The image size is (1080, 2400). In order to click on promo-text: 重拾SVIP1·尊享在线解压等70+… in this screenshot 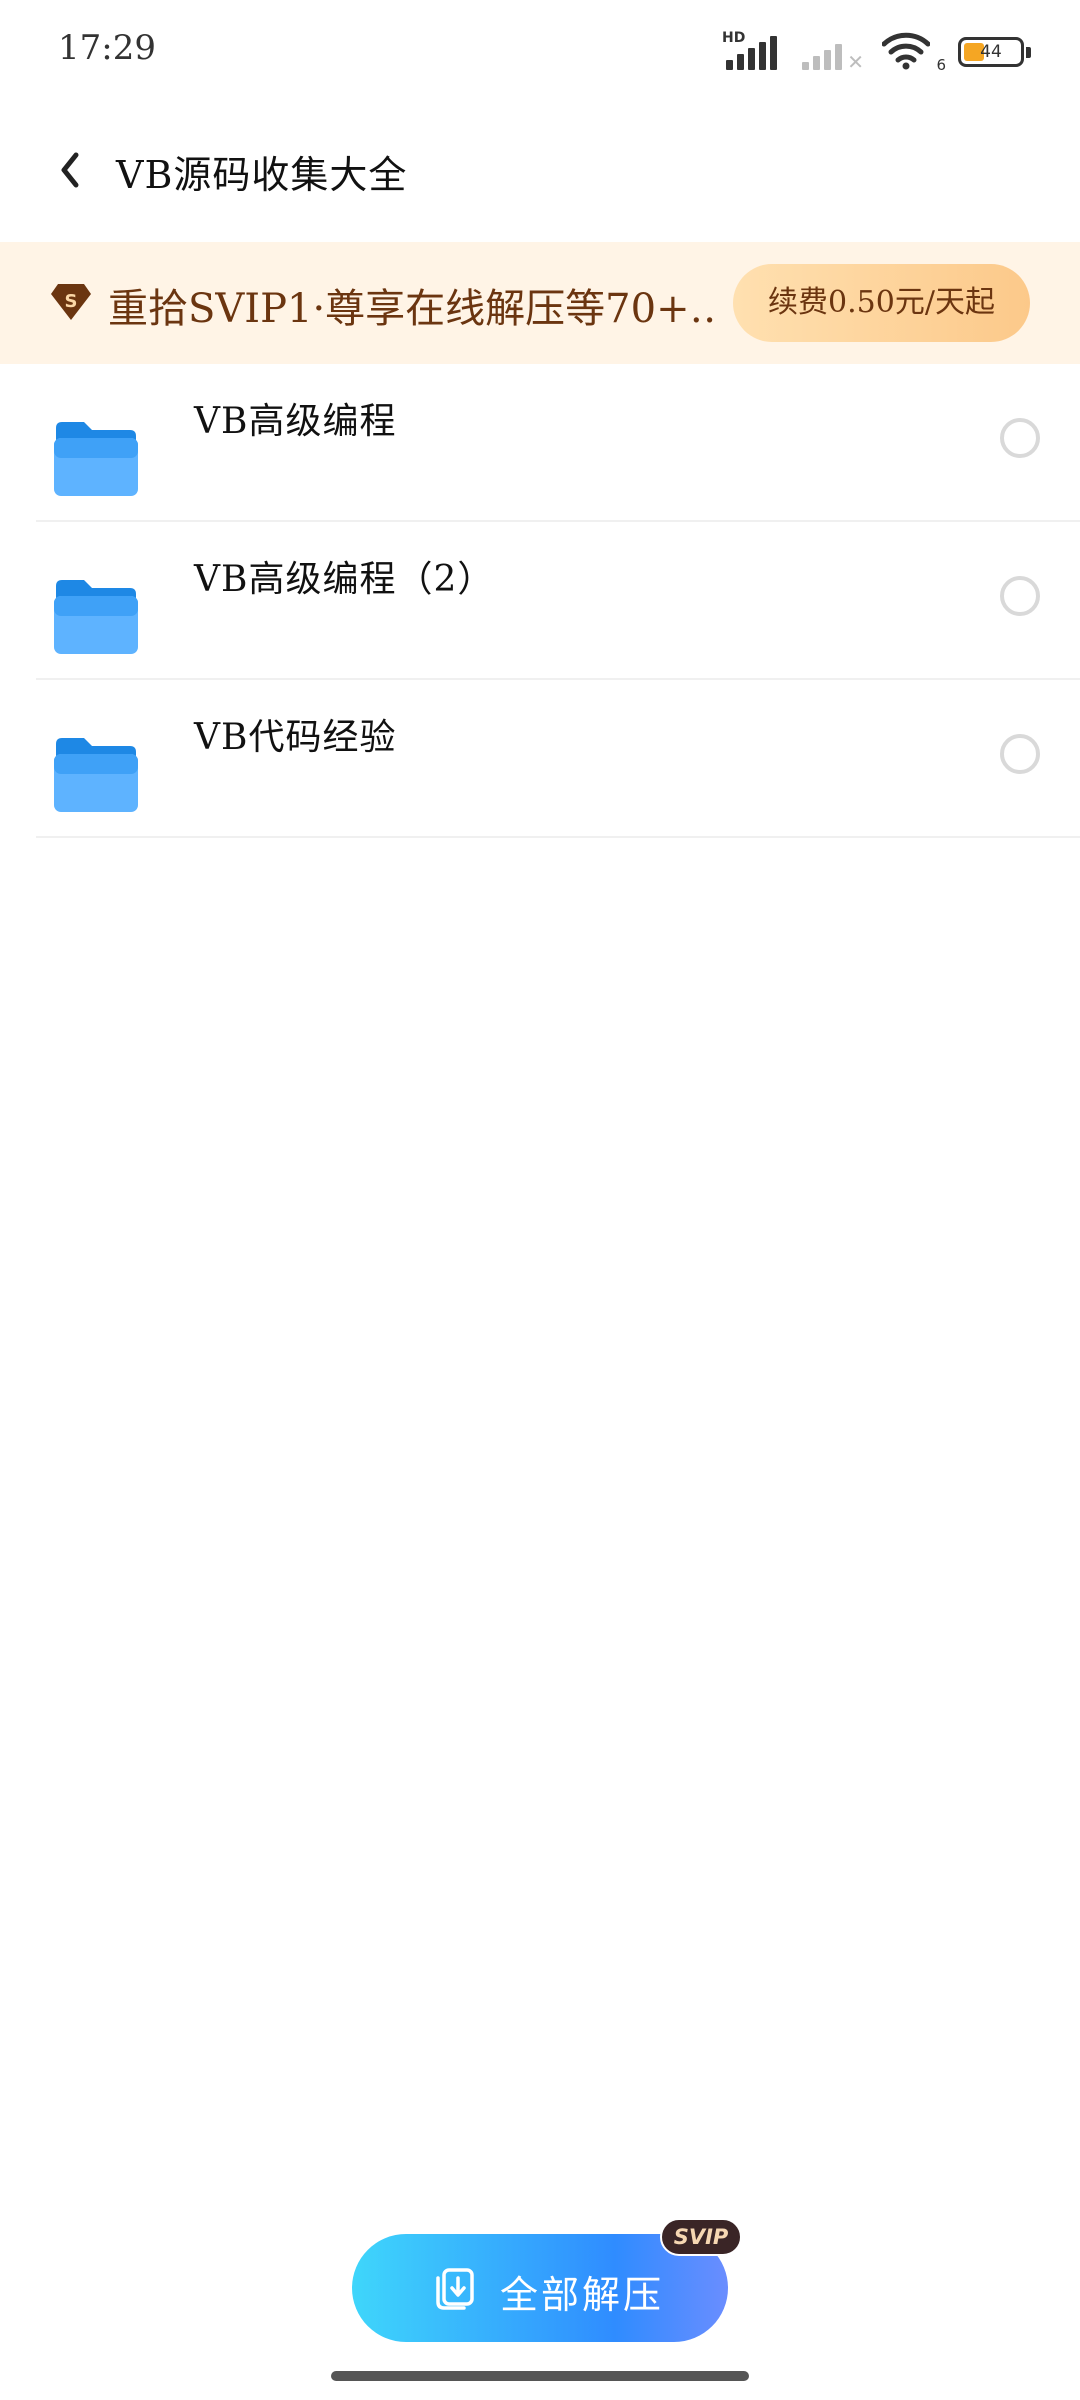, I will do `click(413, 309)`.